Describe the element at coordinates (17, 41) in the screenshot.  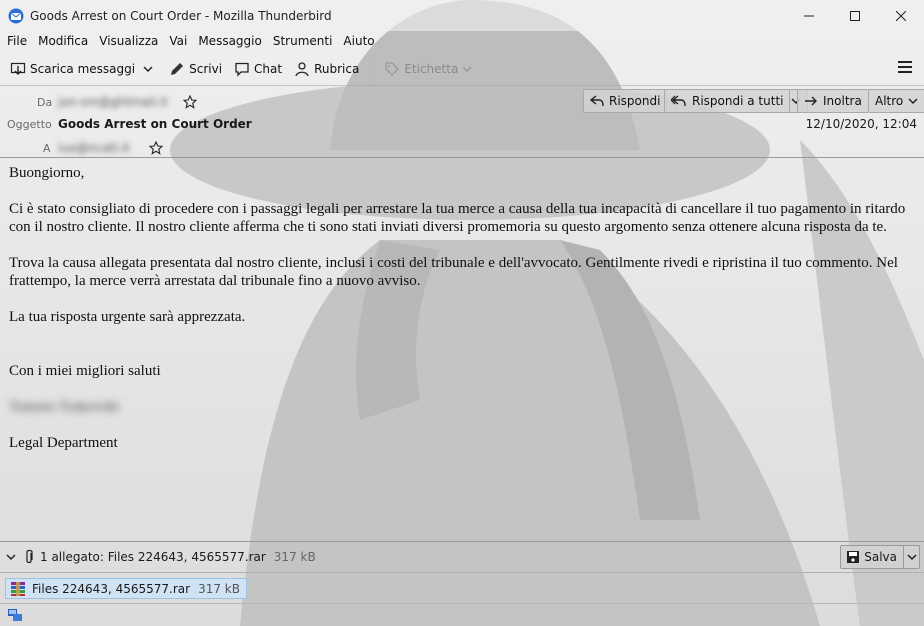
I see `menu-file: File` at that location.